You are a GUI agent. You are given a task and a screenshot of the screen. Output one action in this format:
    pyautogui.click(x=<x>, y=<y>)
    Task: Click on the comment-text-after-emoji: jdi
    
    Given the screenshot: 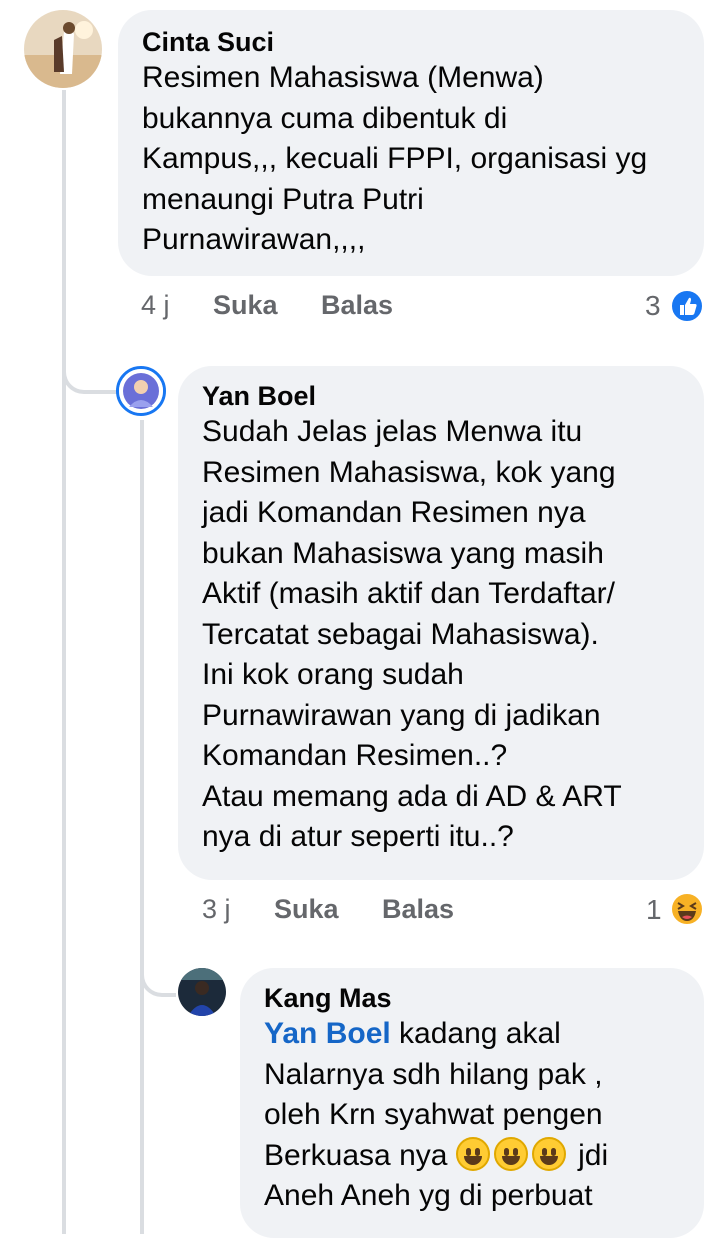 What is the action you would take?
    pyautogui.click(x=589, y=1155)
    